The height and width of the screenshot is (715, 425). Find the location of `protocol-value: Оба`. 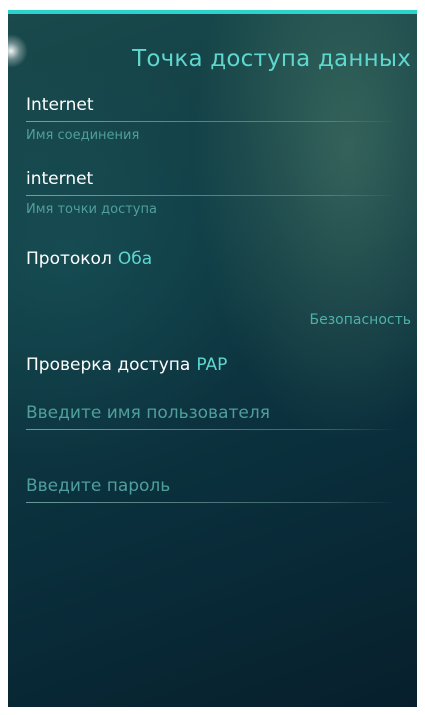

protocol-value: Оба is located at coordinates (135, 259).